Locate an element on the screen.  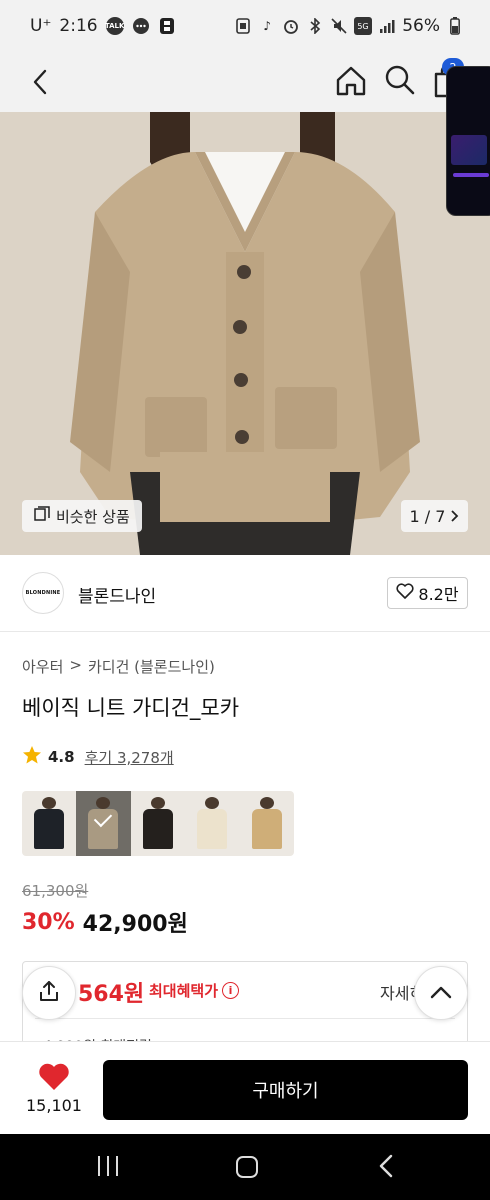
5g-icon: 5G is located at coordinates (363, 26).